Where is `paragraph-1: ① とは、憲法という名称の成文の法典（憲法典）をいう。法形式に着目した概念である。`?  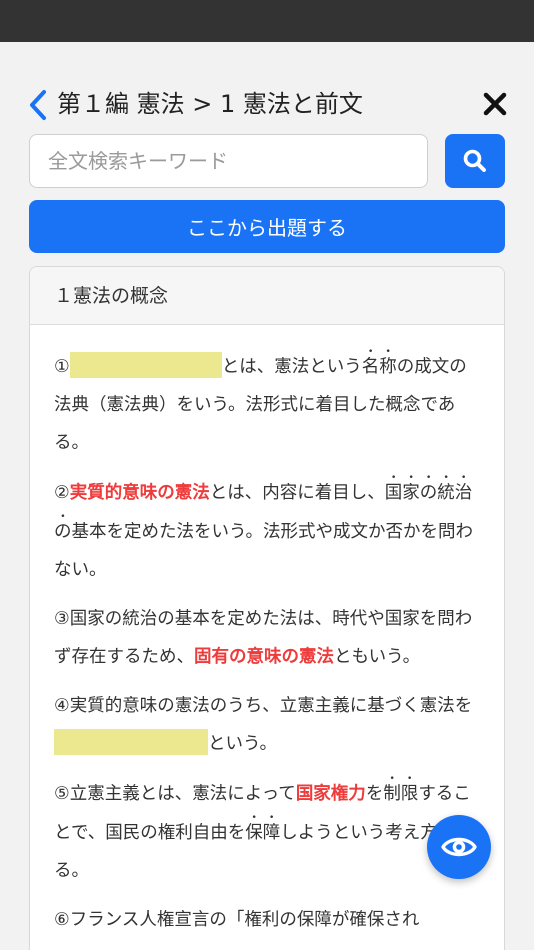
paragraph-1: ① とは、憲法という名称の成文の法典（憲法典）をいう。法形式に着目した概念である。 is located at coordinates (266, 404).